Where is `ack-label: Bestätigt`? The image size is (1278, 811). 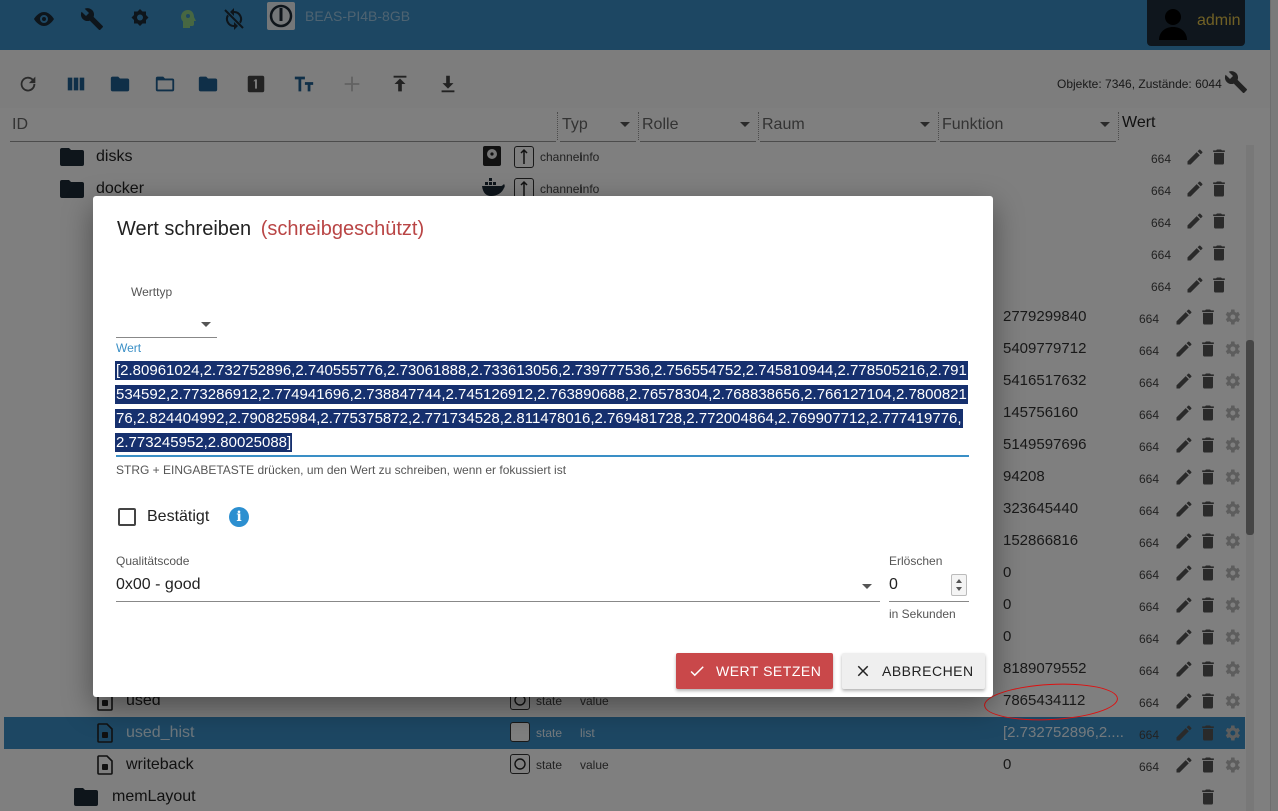
ack-label: Bestätigt is located at coordinates (178, 516).